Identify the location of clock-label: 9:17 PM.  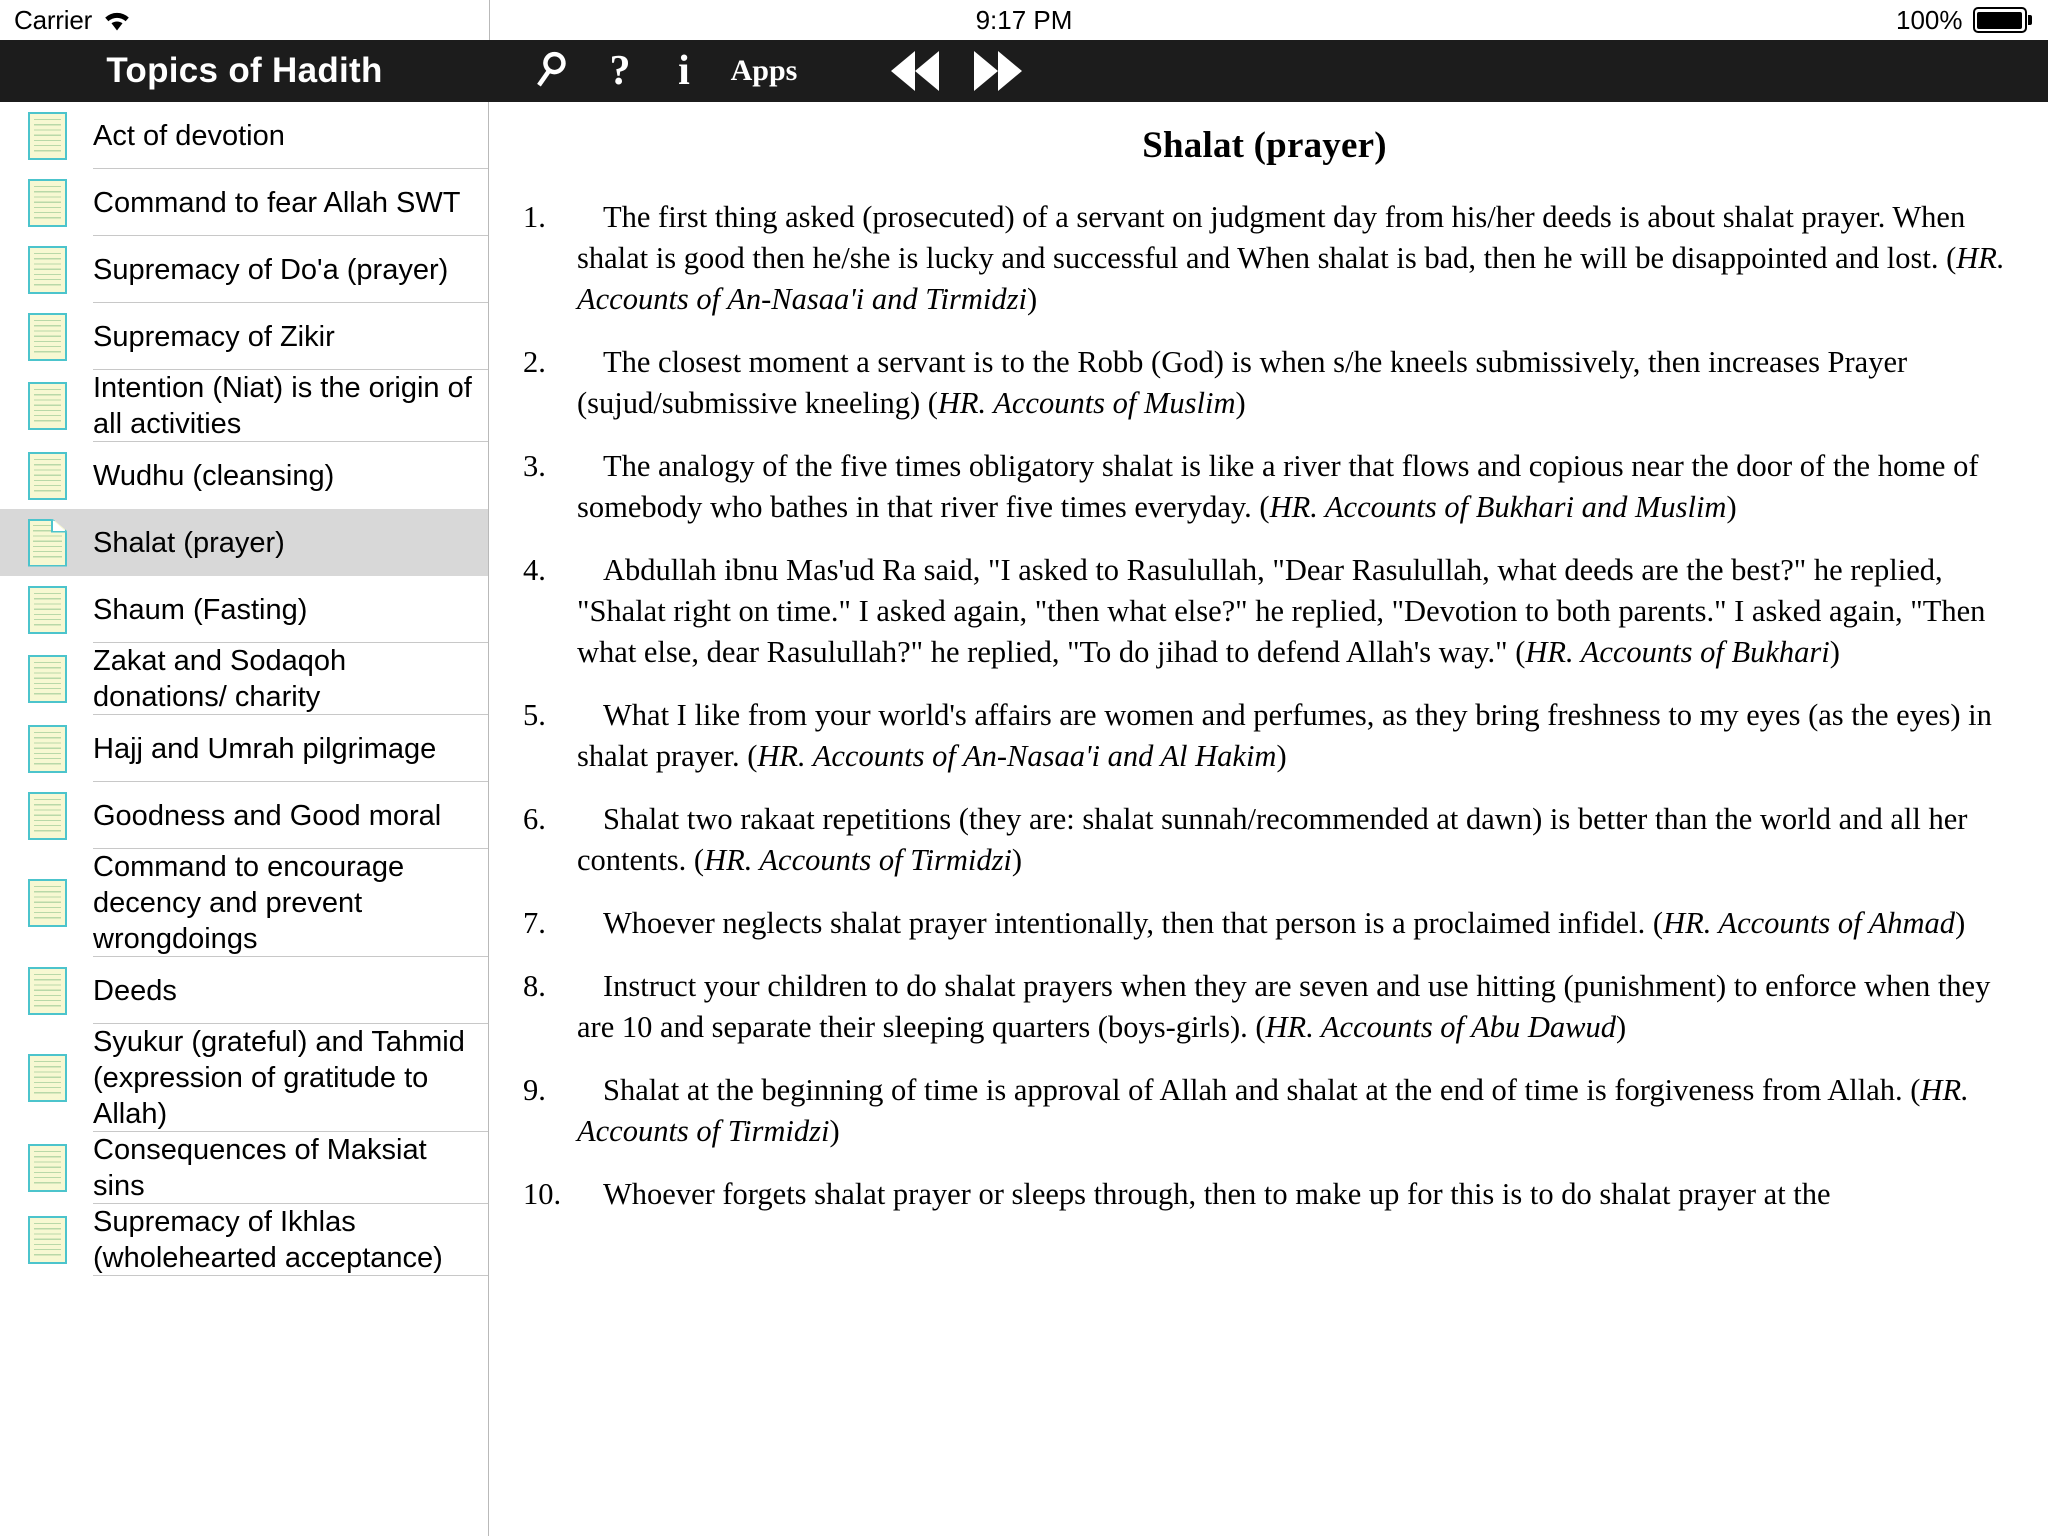
(1024, 19).